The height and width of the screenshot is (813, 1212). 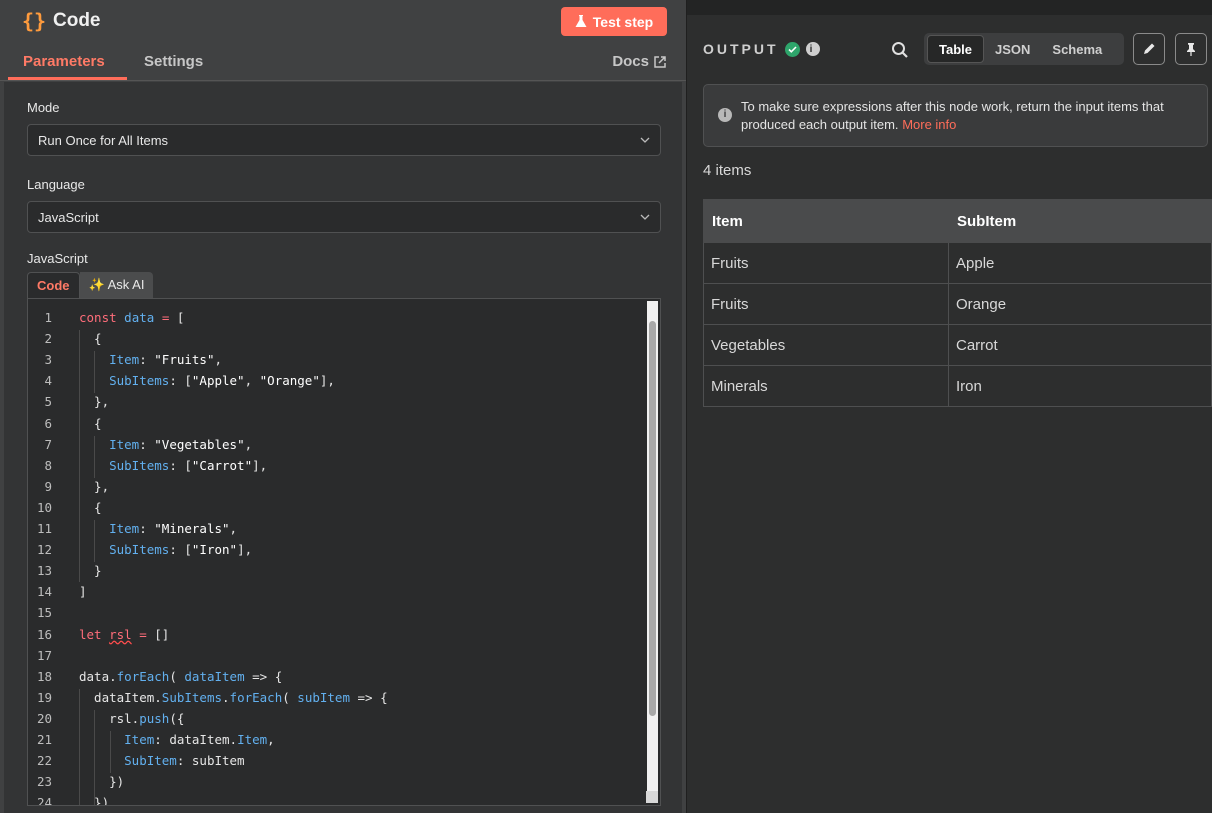 What do you see at coordinates (955, 49) in the screenshot?
I see `view-table: Table` at bounding box center [955, 49].